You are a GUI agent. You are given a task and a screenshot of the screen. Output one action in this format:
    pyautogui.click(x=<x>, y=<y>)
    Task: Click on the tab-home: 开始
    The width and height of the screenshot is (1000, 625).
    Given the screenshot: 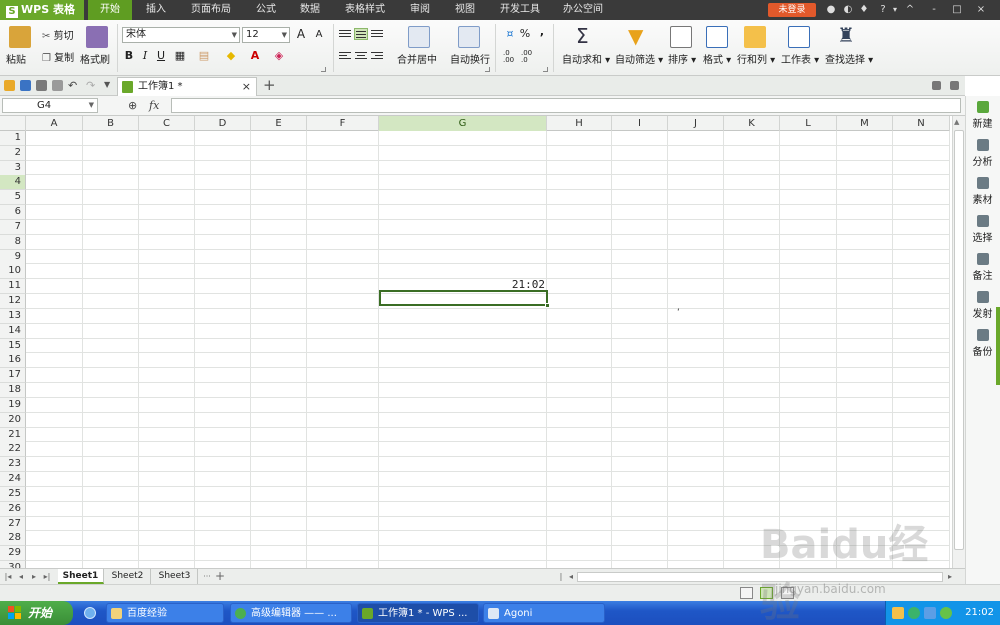 What is the action you would take?
    pyautogui.click(x=110, y=10)
    